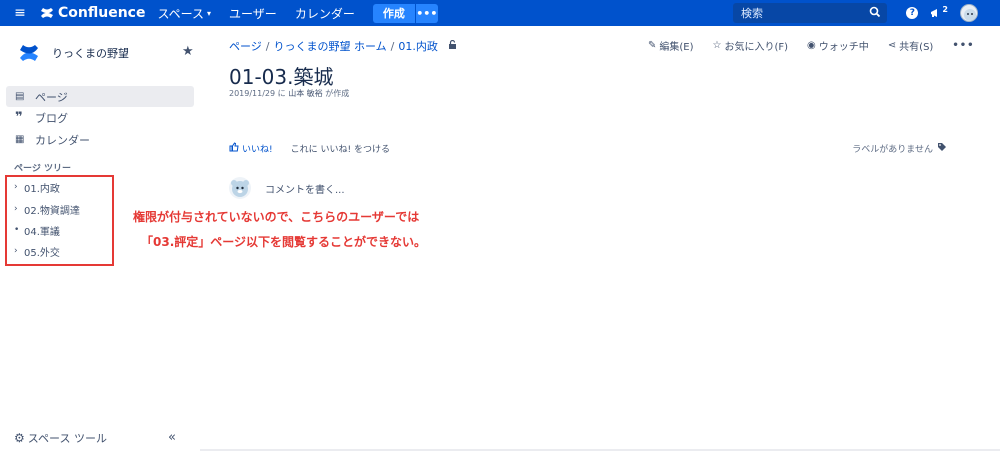  What do you see at coordinates (452, 46) in the screenshot?
I see `lock-icon` at bounding box center [452, 46].